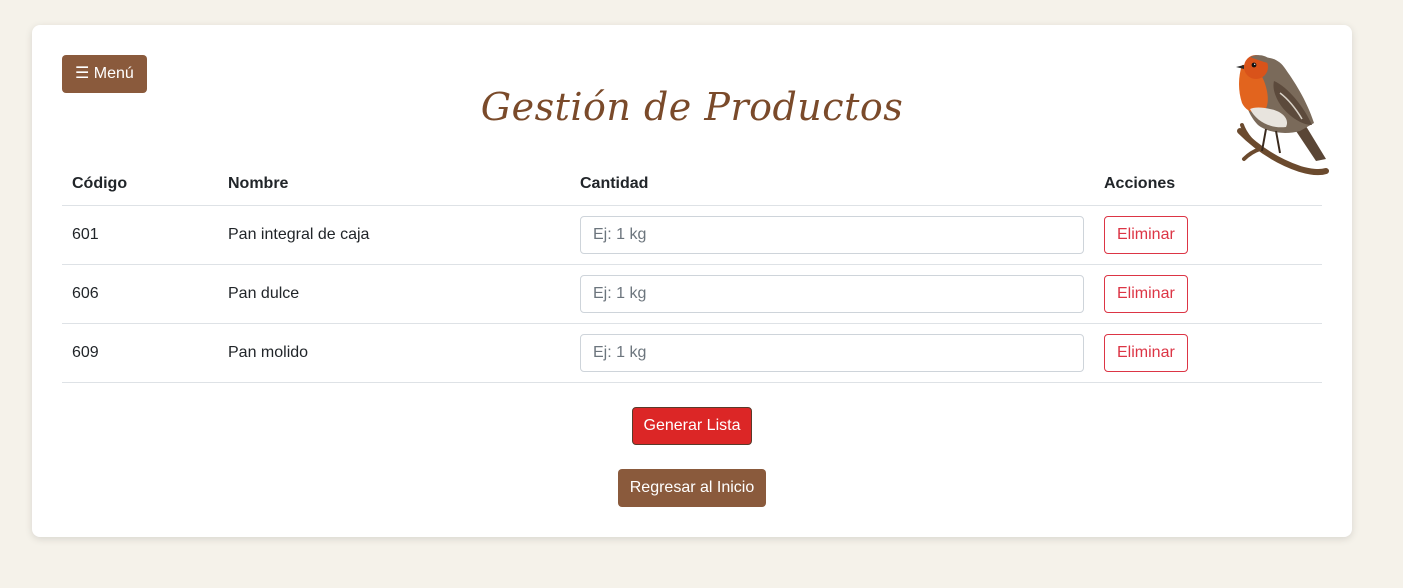  Describe the element at coordinates (140, 184) in the screenshot. I see `column-header-code: Código` at that location.